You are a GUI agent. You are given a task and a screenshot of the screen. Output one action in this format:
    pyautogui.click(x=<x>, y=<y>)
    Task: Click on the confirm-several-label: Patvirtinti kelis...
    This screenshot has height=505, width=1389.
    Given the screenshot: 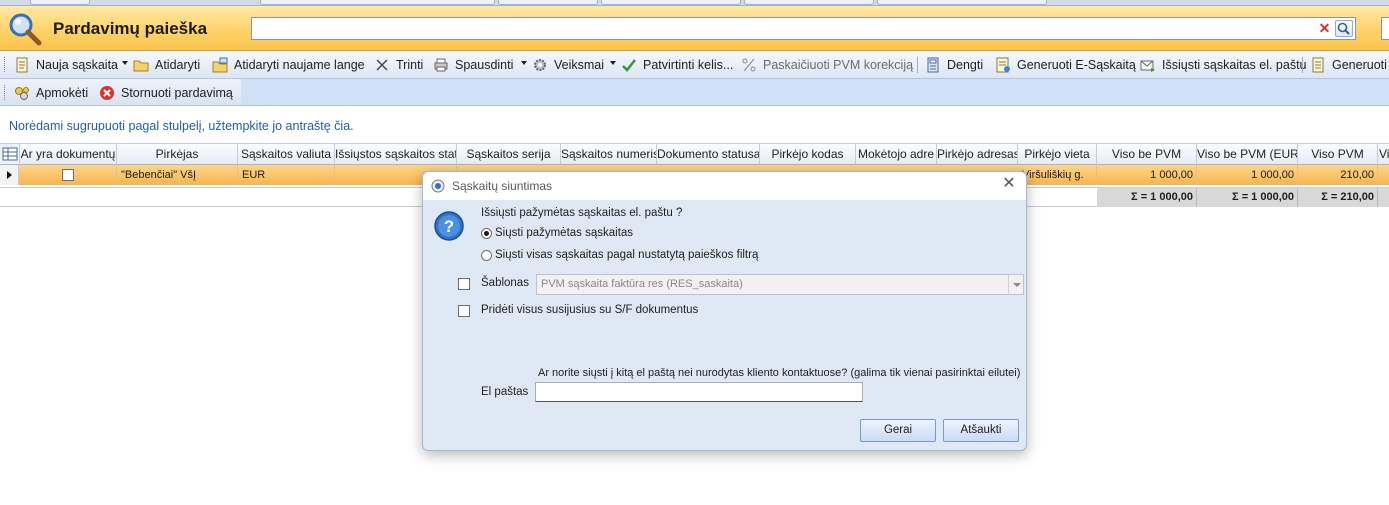 What is the action you would take?
    pyautogui.click(x=688, y=65)
    